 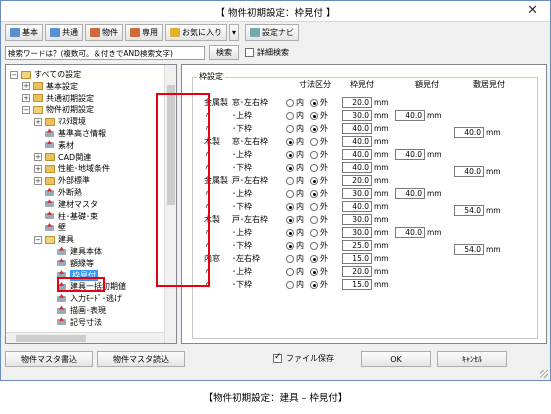 I want to click on tree-node: 描画･表現, so click(x=76, y=310).